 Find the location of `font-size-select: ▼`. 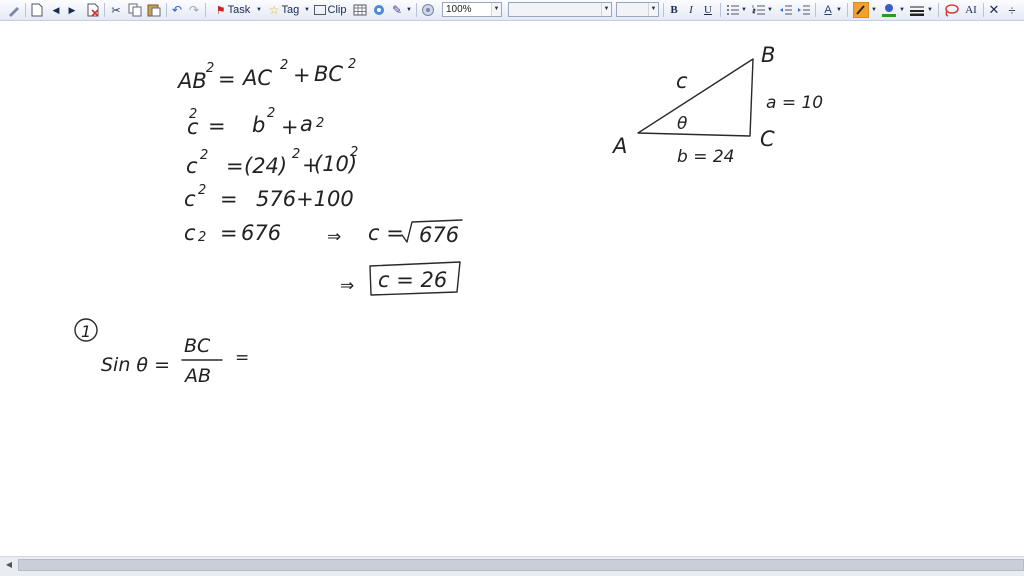

font-size-select: ▼ is located at coordinates (637, 9).